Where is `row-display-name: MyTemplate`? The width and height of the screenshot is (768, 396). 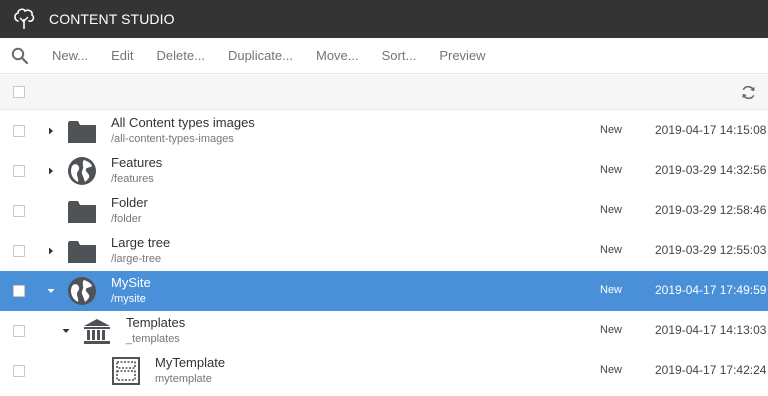
row-display-name: MyTemplate is located at coordinates (190, 362).